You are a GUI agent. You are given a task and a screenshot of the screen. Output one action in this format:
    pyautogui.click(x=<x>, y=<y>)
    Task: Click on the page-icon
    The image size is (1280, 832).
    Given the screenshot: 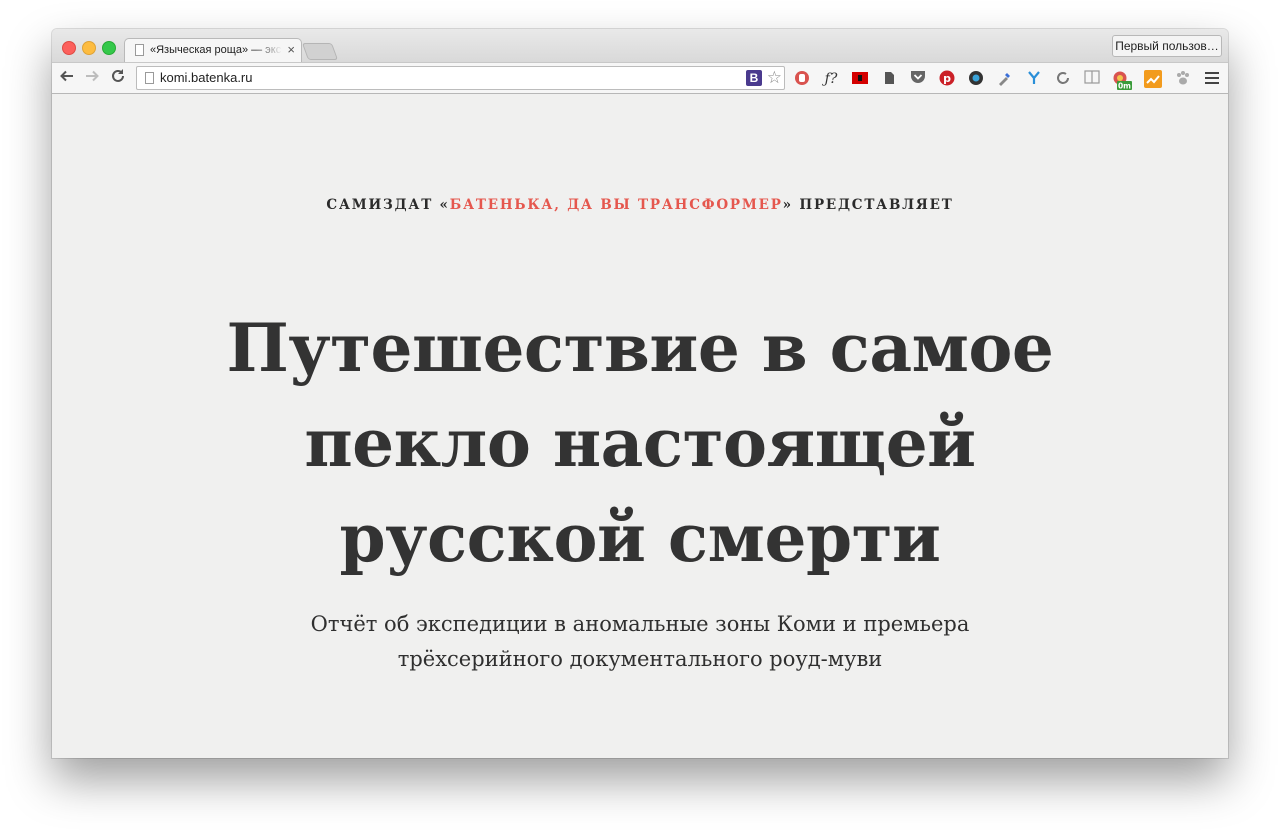 What is the action you would take?
    pyautogui.click(x=149, y=78)
    